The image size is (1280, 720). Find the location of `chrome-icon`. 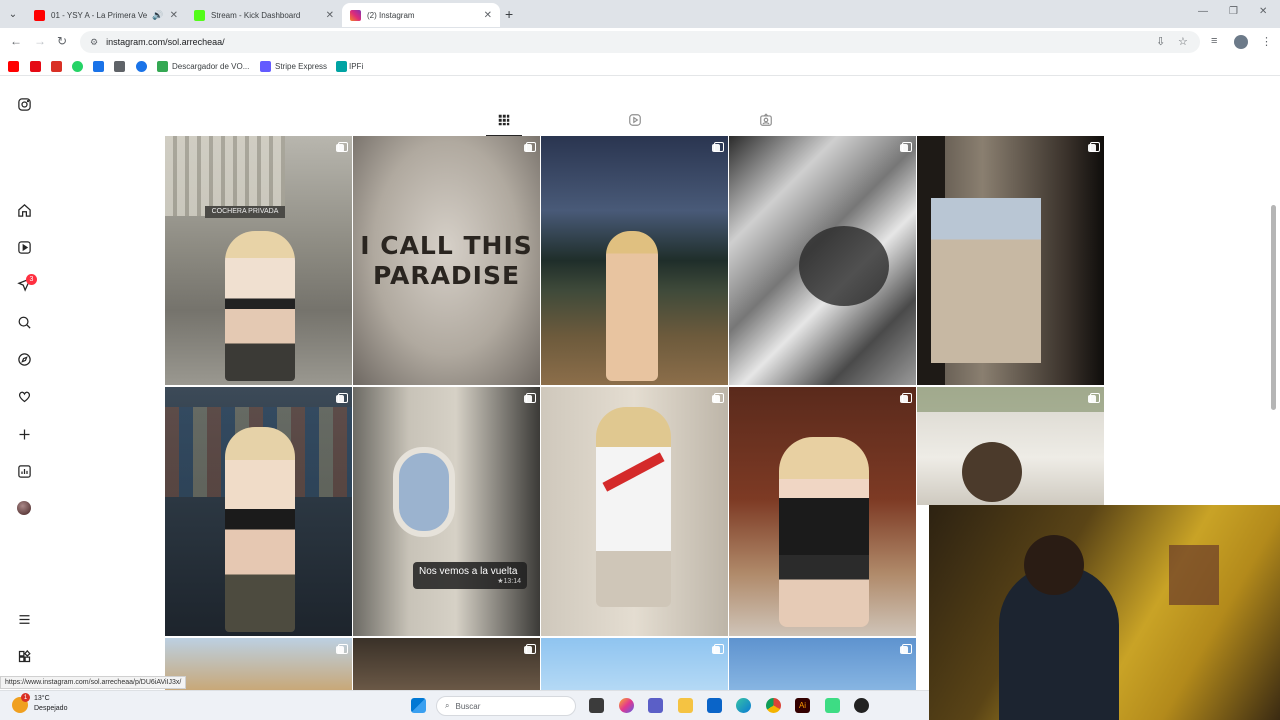

chrome-icon is located at coordinates (773, 705).